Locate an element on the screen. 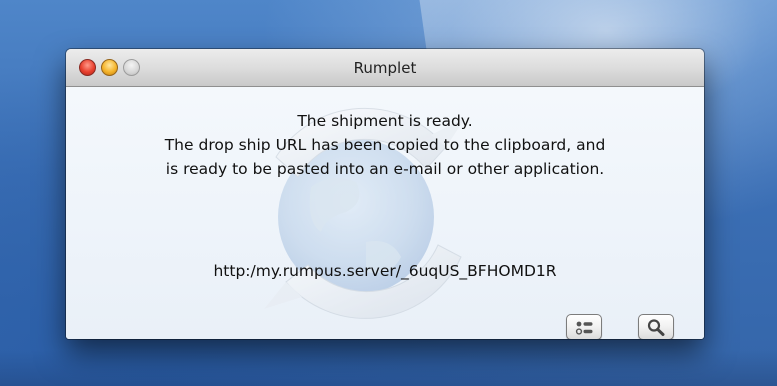  magnifier-icon is located at coordinates (656, 327).